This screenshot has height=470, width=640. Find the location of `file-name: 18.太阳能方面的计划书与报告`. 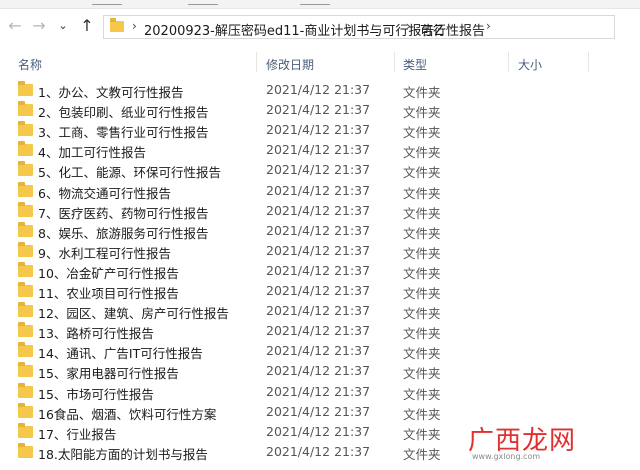

file-name: 18.太阳能方面的计划书与报告 is located at coordinates (123, 454).